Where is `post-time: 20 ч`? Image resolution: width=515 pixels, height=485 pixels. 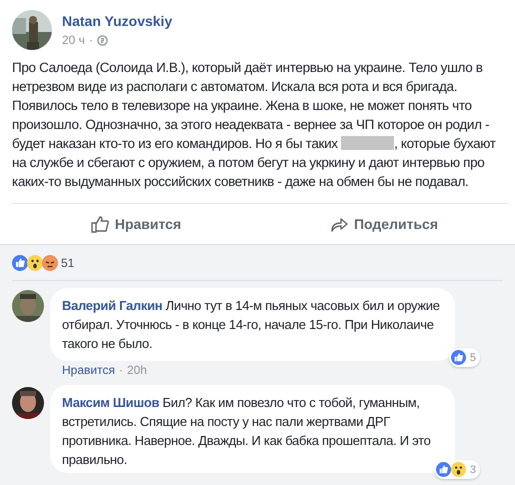
post-time: 20 ч is located at coordinates (73, 40).